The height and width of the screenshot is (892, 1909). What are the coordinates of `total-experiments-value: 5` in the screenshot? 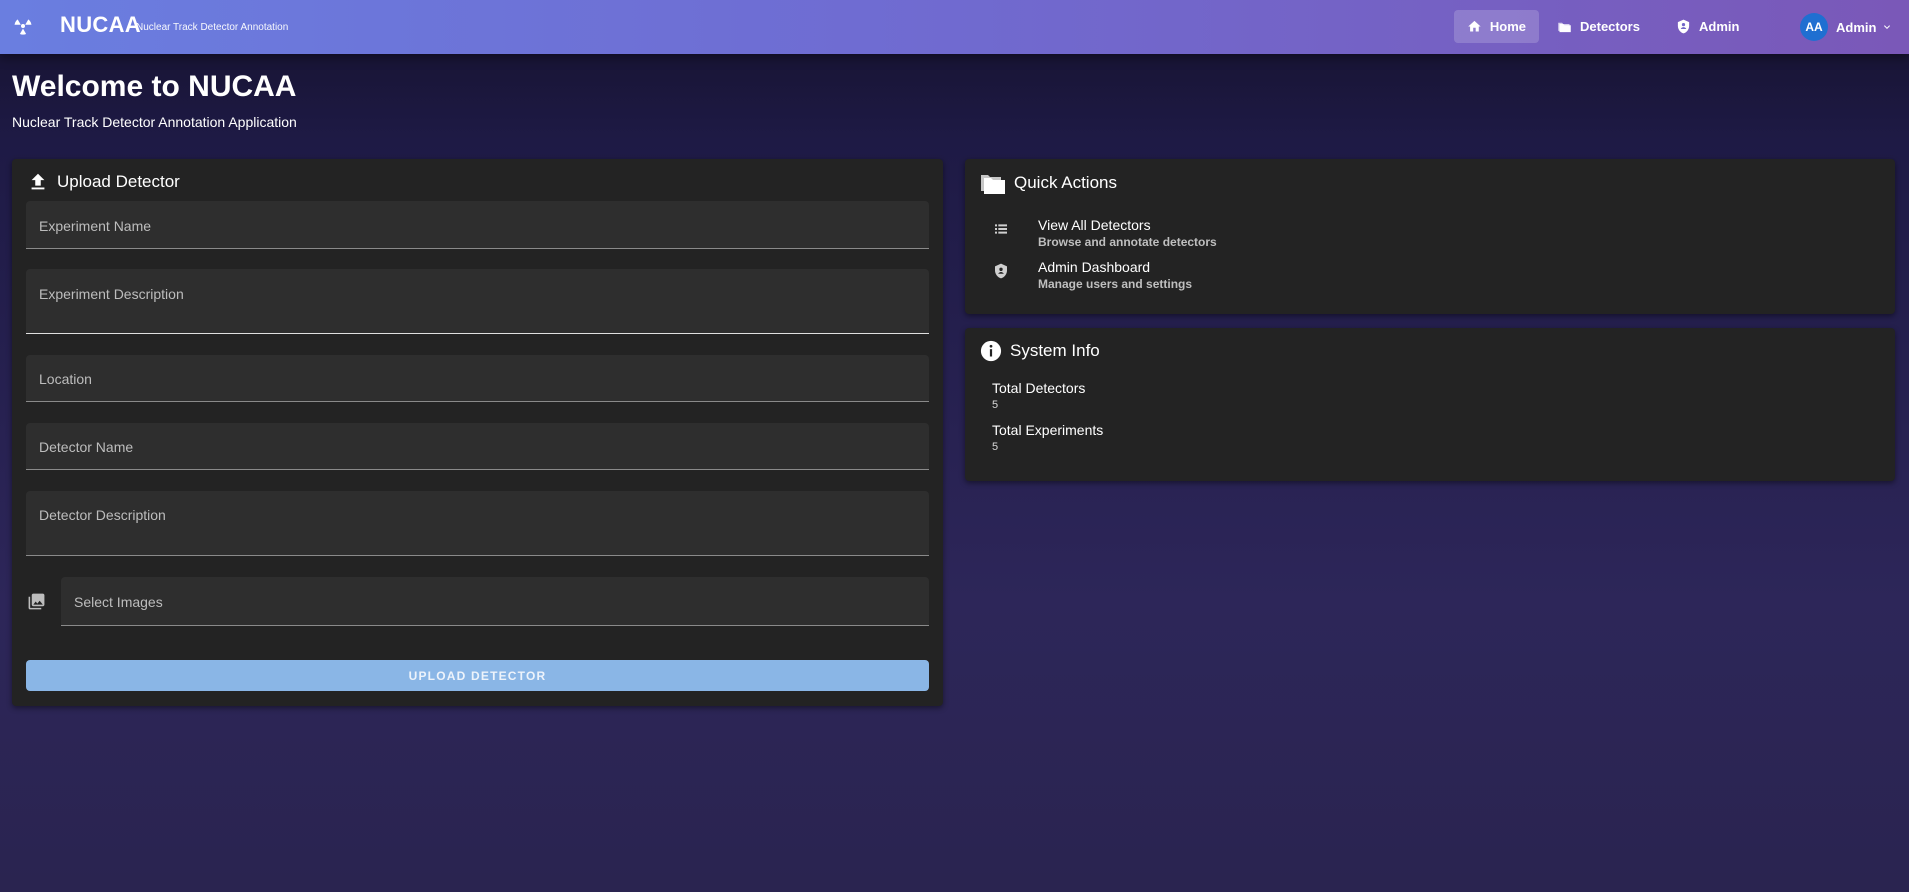 It's located at (995, 447).